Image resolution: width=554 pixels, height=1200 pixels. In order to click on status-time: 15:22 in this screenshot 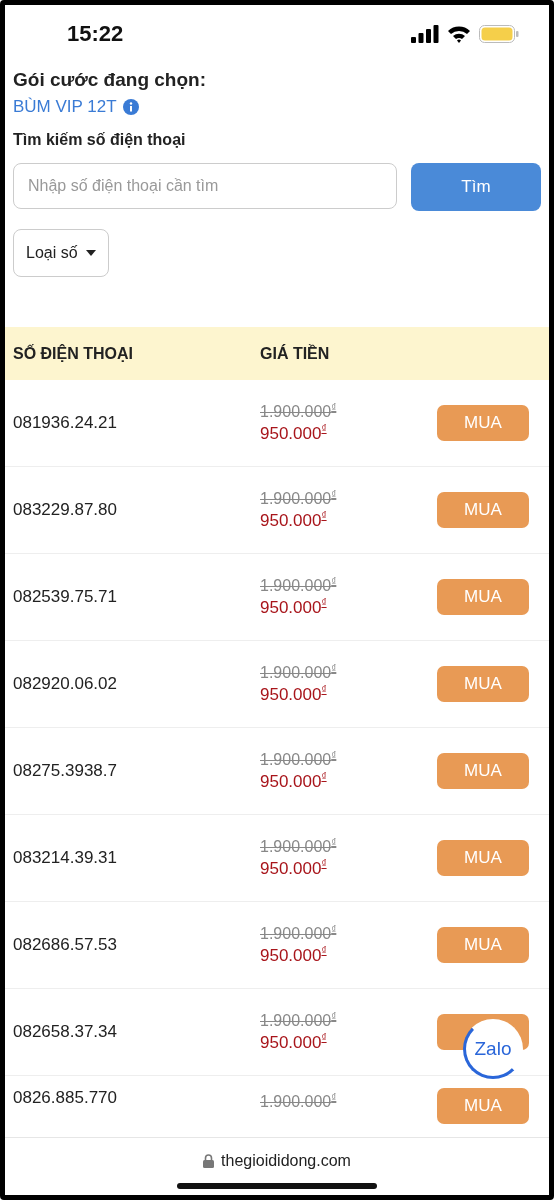, I will do `click(95, 34)`.